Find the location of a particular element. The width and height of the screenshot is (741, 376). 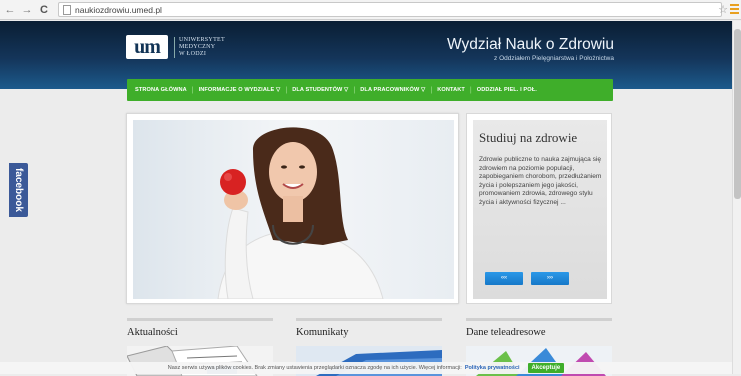

section-title-news: Aktualności is located at coordinates (200, 332).